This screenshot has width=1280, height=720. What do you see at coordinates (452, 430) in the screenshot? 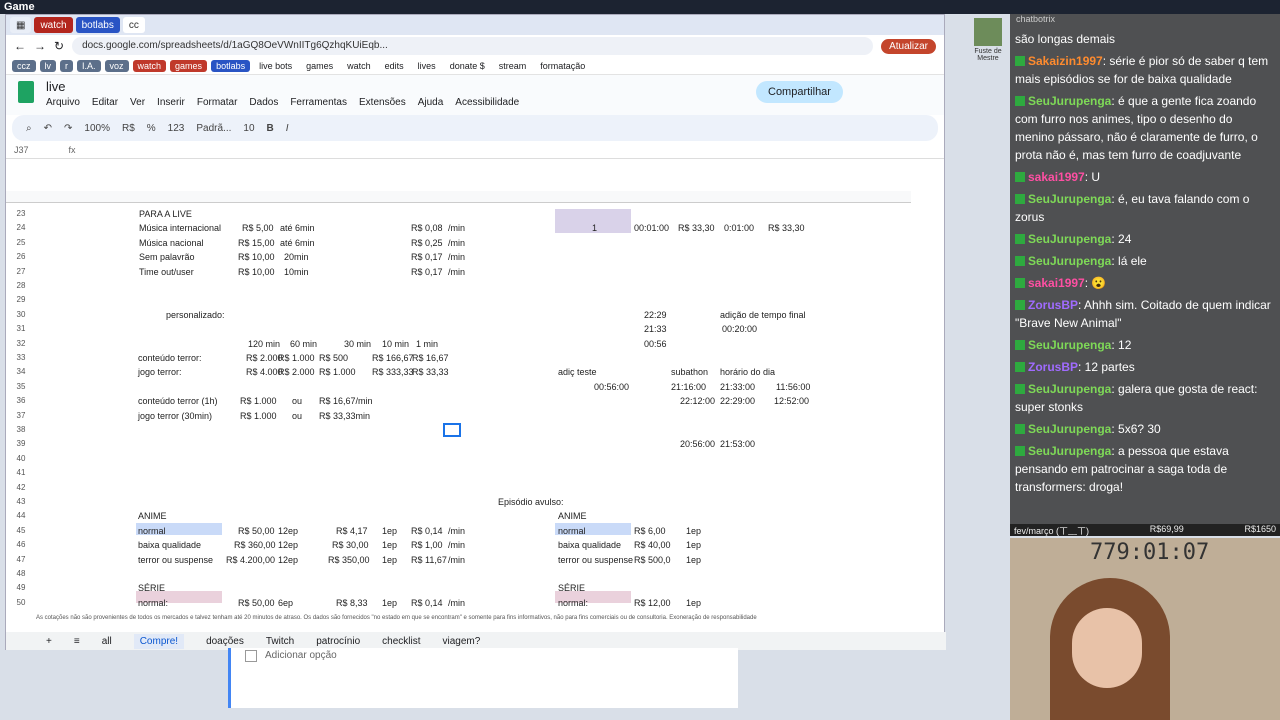
I see `selected-cell` at bounding box center [452, 430].